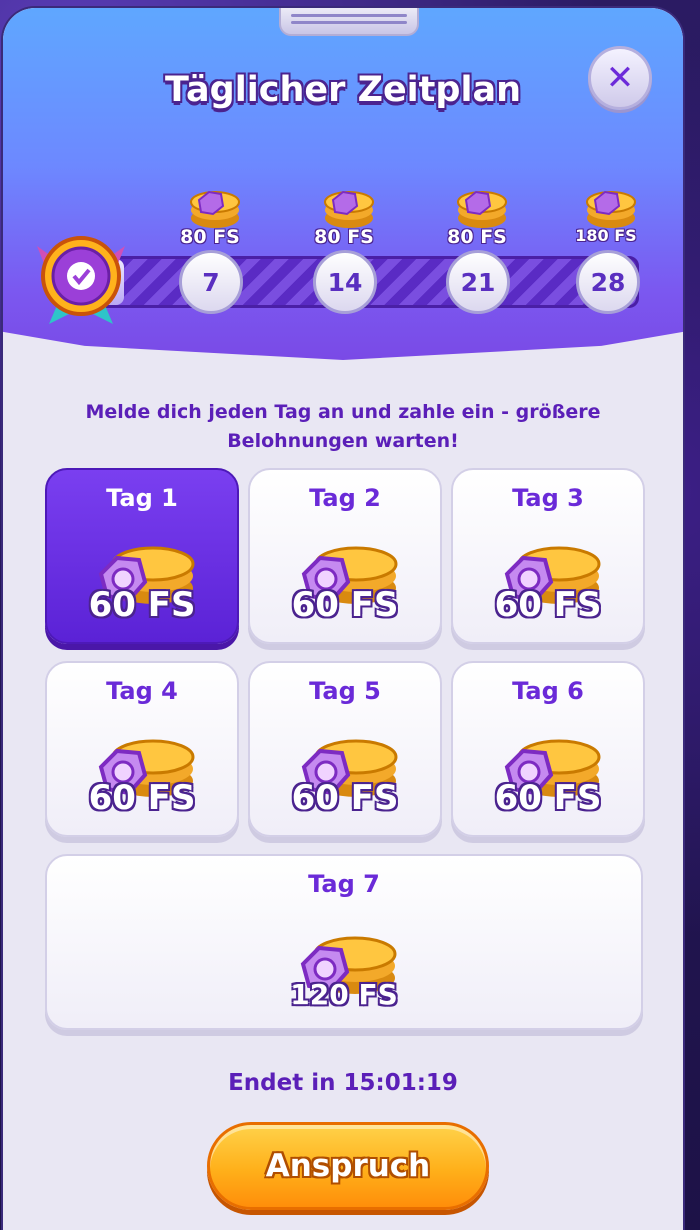 The image size is (700, 1230). I want to click on milestone-reward-7: 80 FS, so click(210, 220).